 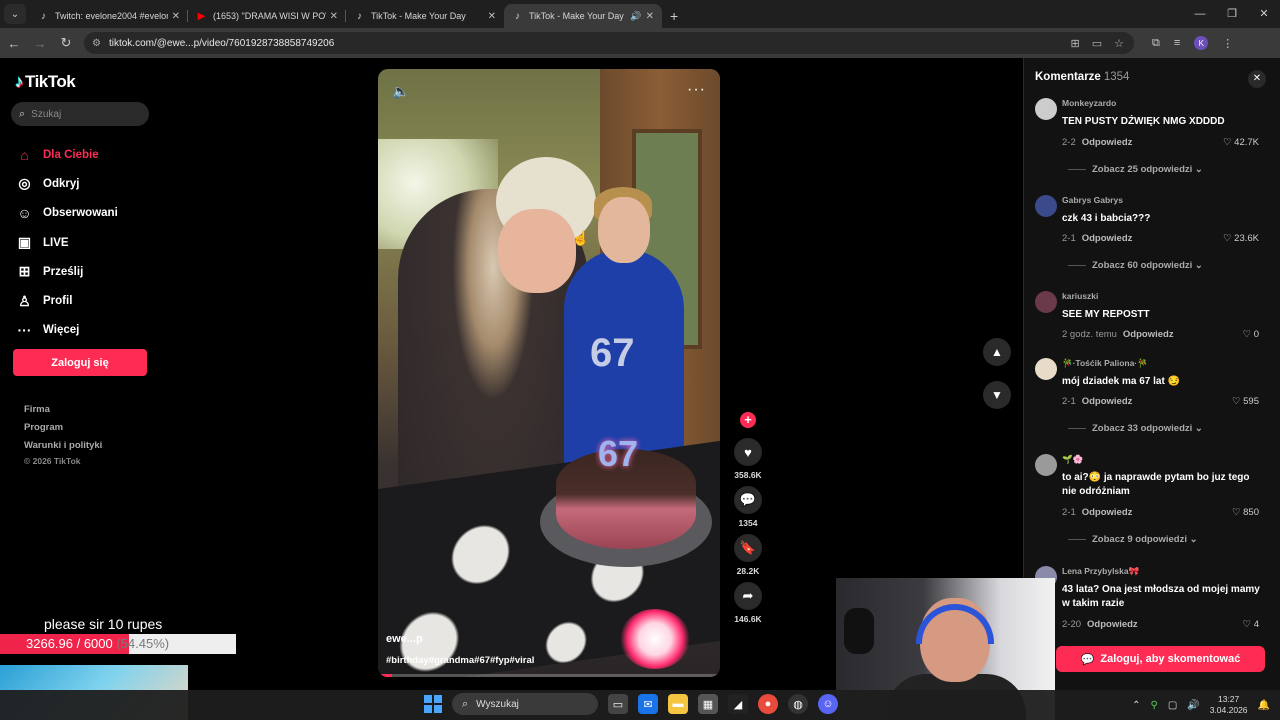 I want to click on tray-overflow-icon: ⌃, so click(x=1136, y=705).